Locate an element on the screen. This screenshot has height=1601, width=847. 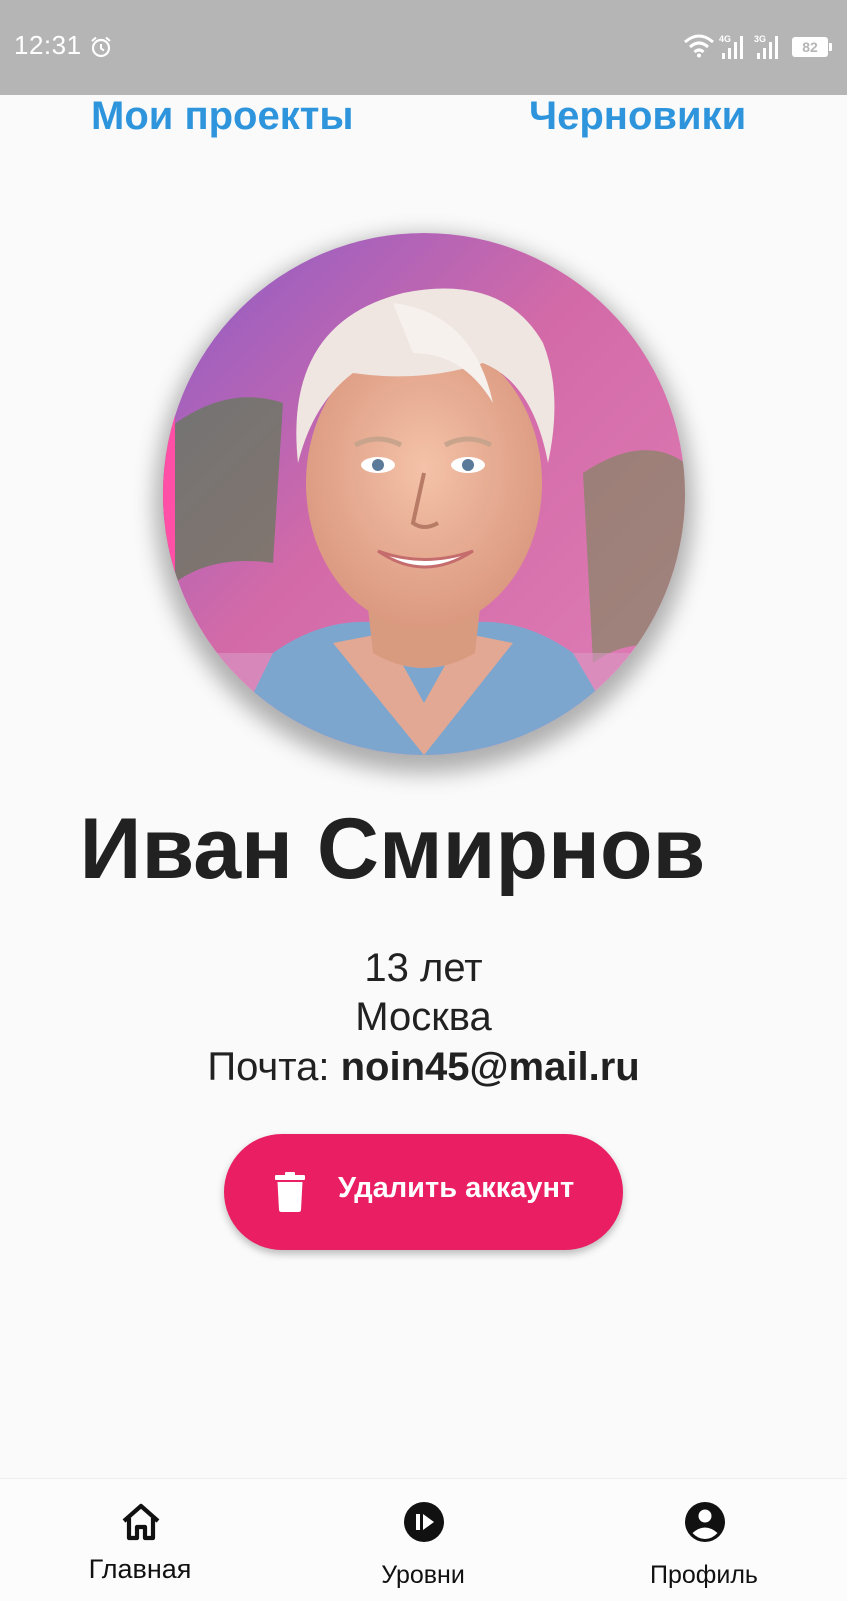
tab-my-projects: Мои проекты is located at coordinates (222, 116).